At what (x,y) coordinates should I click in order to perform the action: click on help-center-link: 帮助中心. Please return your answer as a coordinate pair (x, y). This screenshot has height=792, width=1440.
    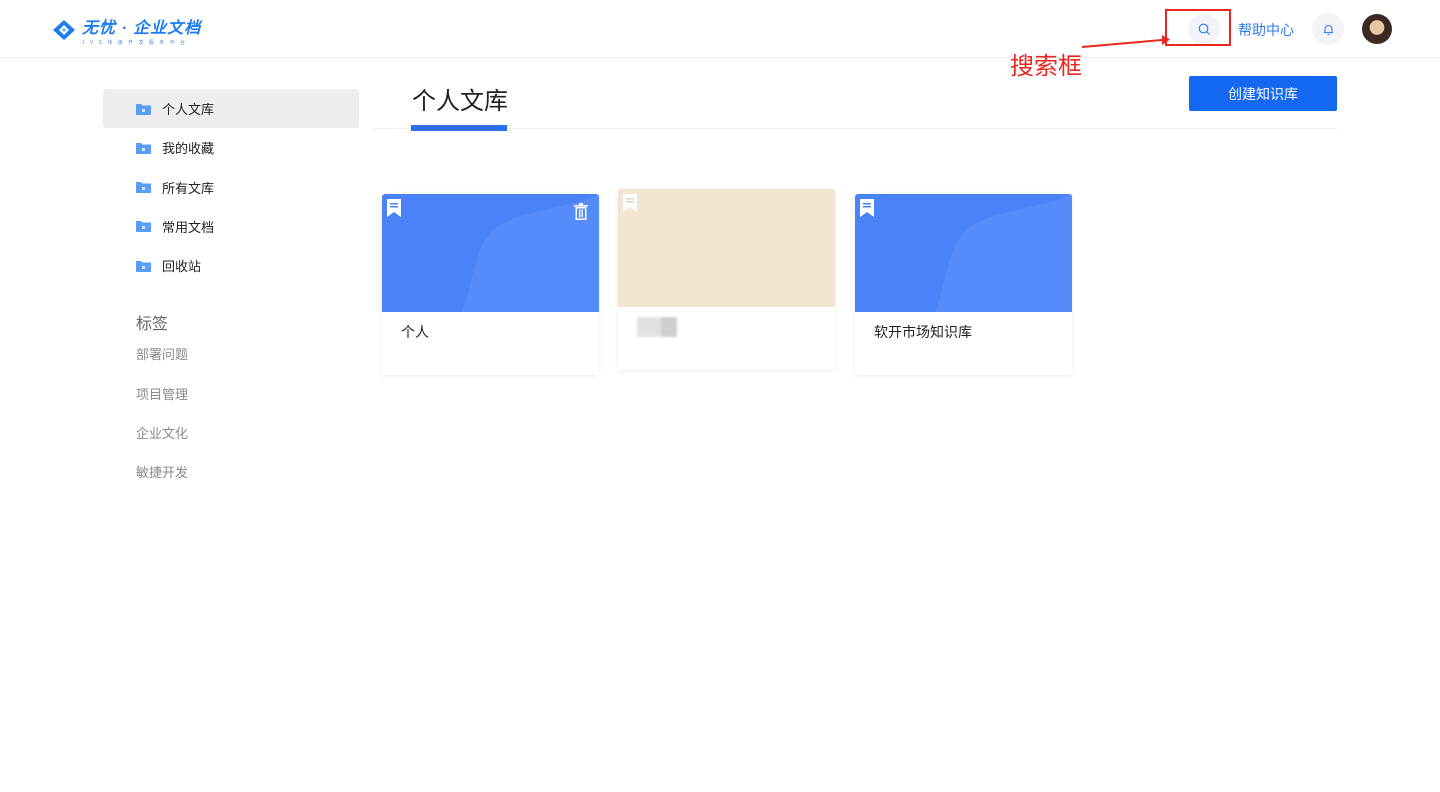
    Looking at the image, I should click on (1266, 30).